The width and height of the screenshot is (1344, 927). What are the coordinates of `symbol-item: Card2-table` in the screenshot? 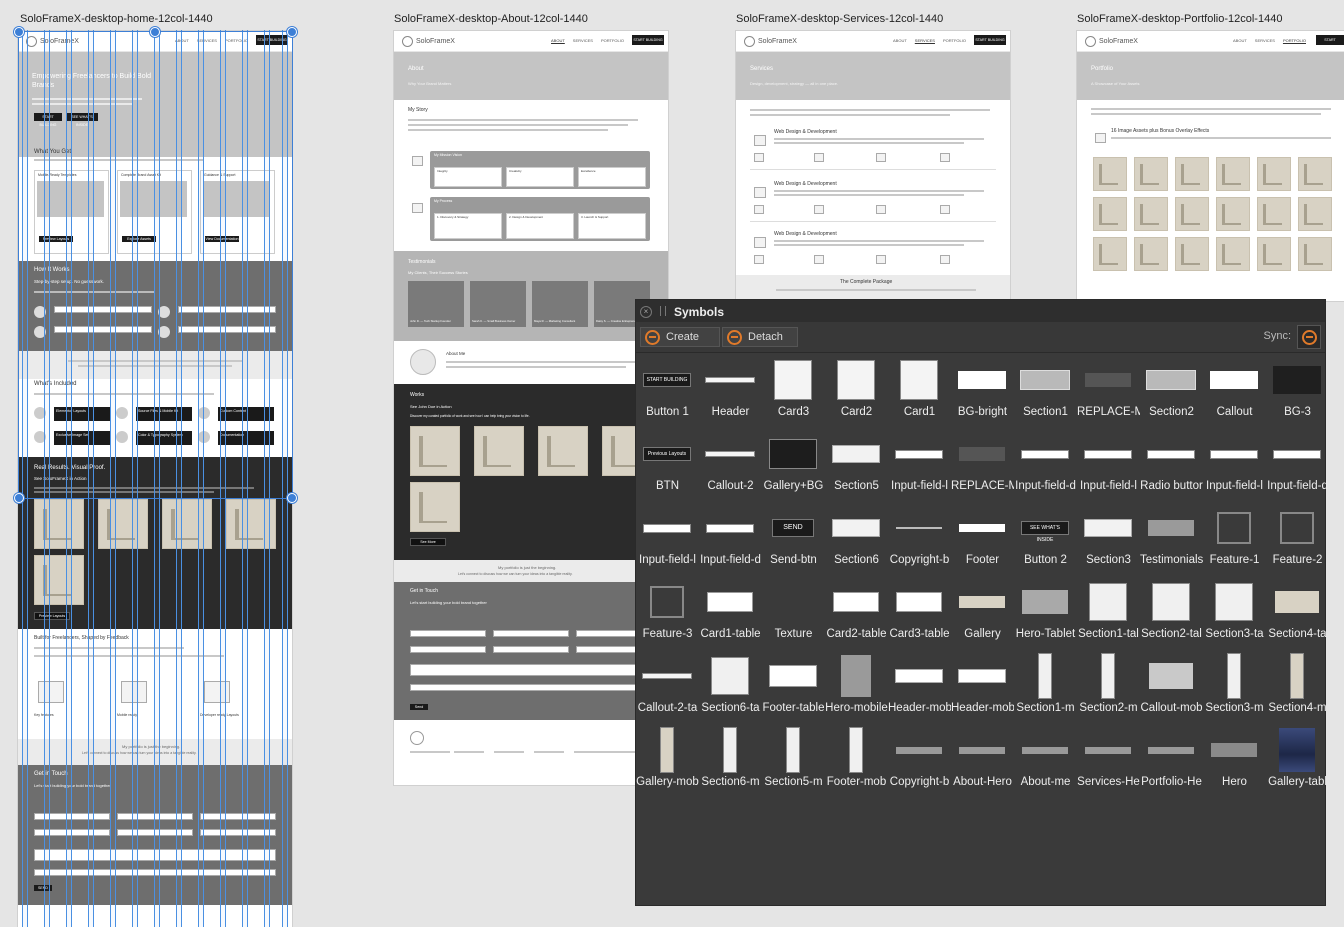 It's located at (856, 613).